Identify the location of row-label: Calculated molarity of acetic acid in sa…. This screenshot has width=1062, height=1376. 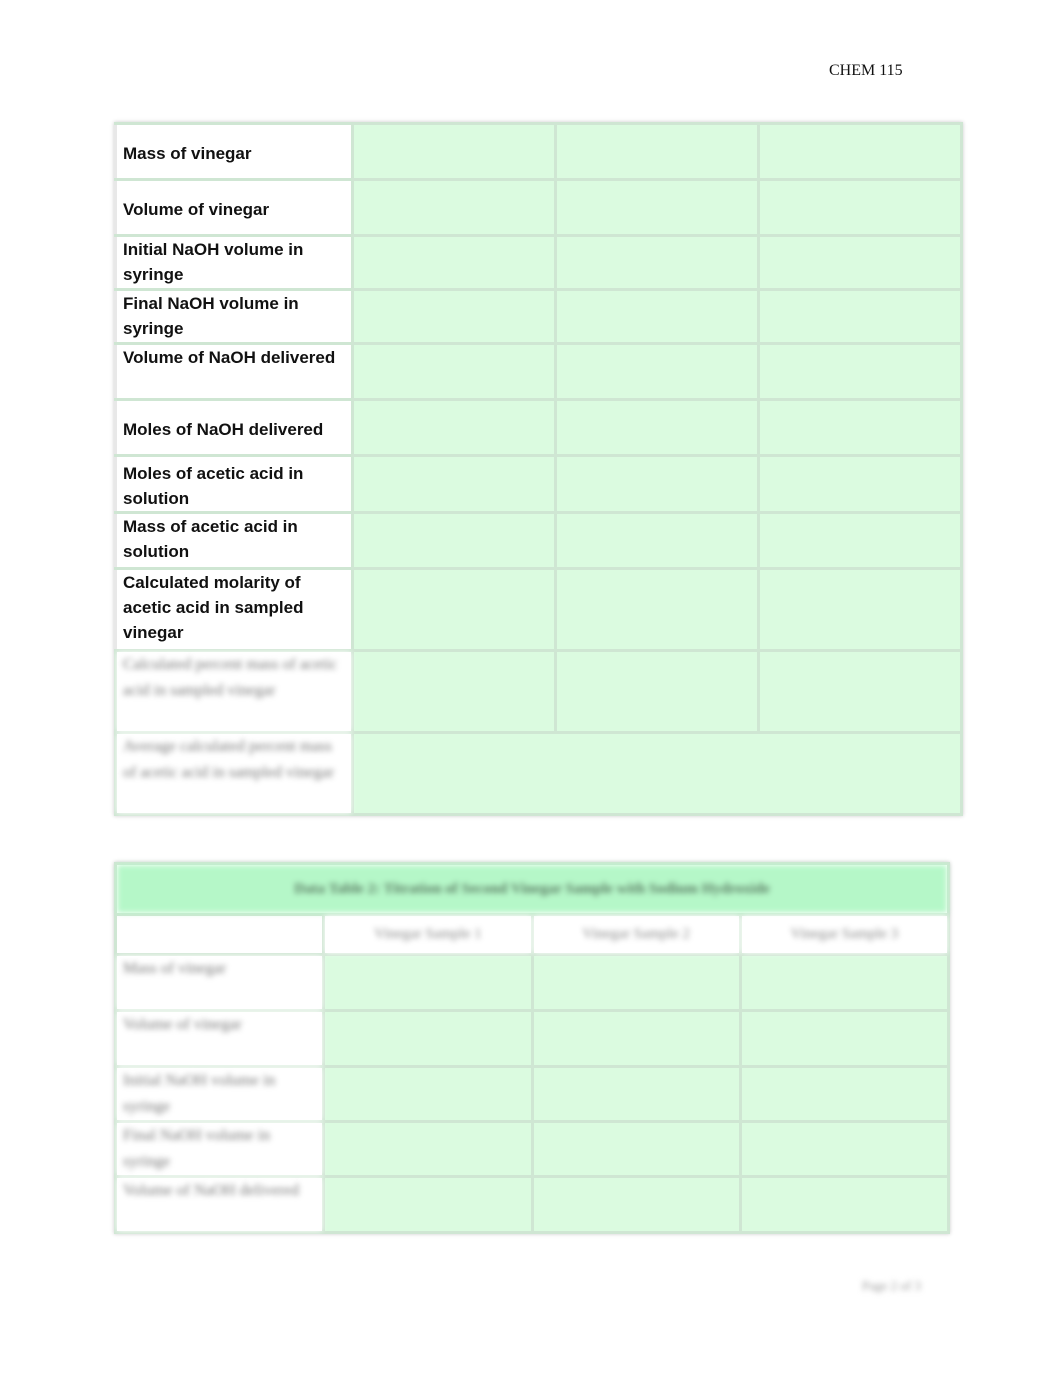
(234, 609).